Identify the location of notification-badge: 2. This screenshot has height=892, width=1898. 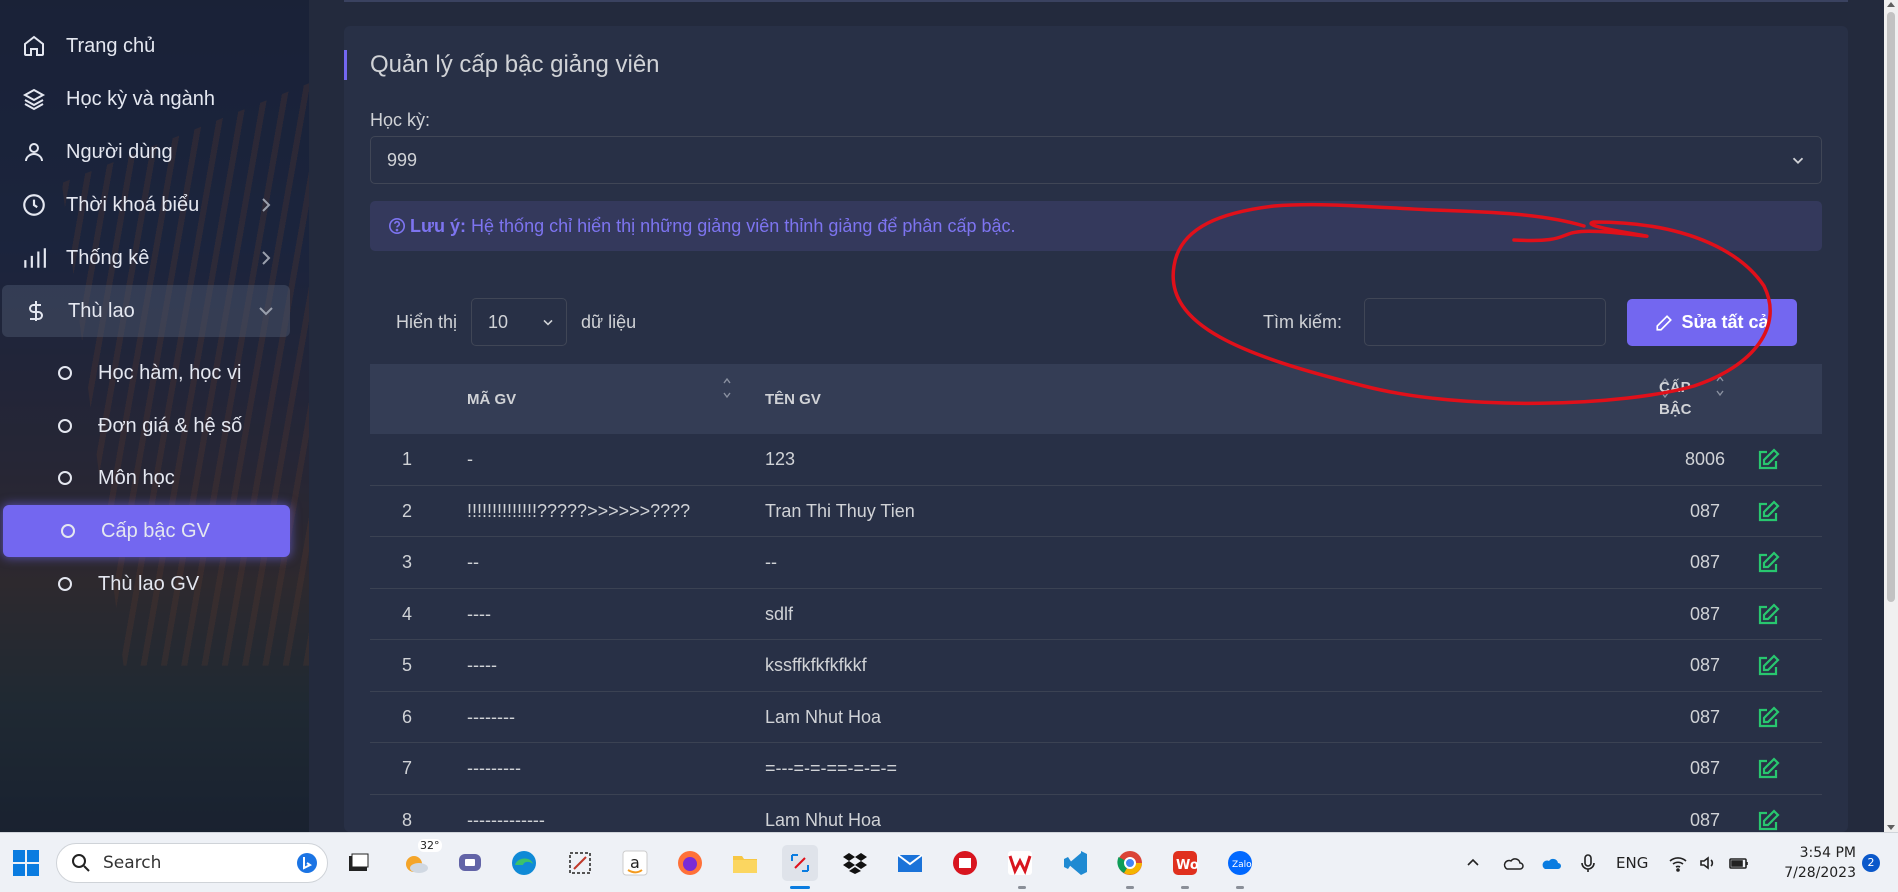
(1871, 863).